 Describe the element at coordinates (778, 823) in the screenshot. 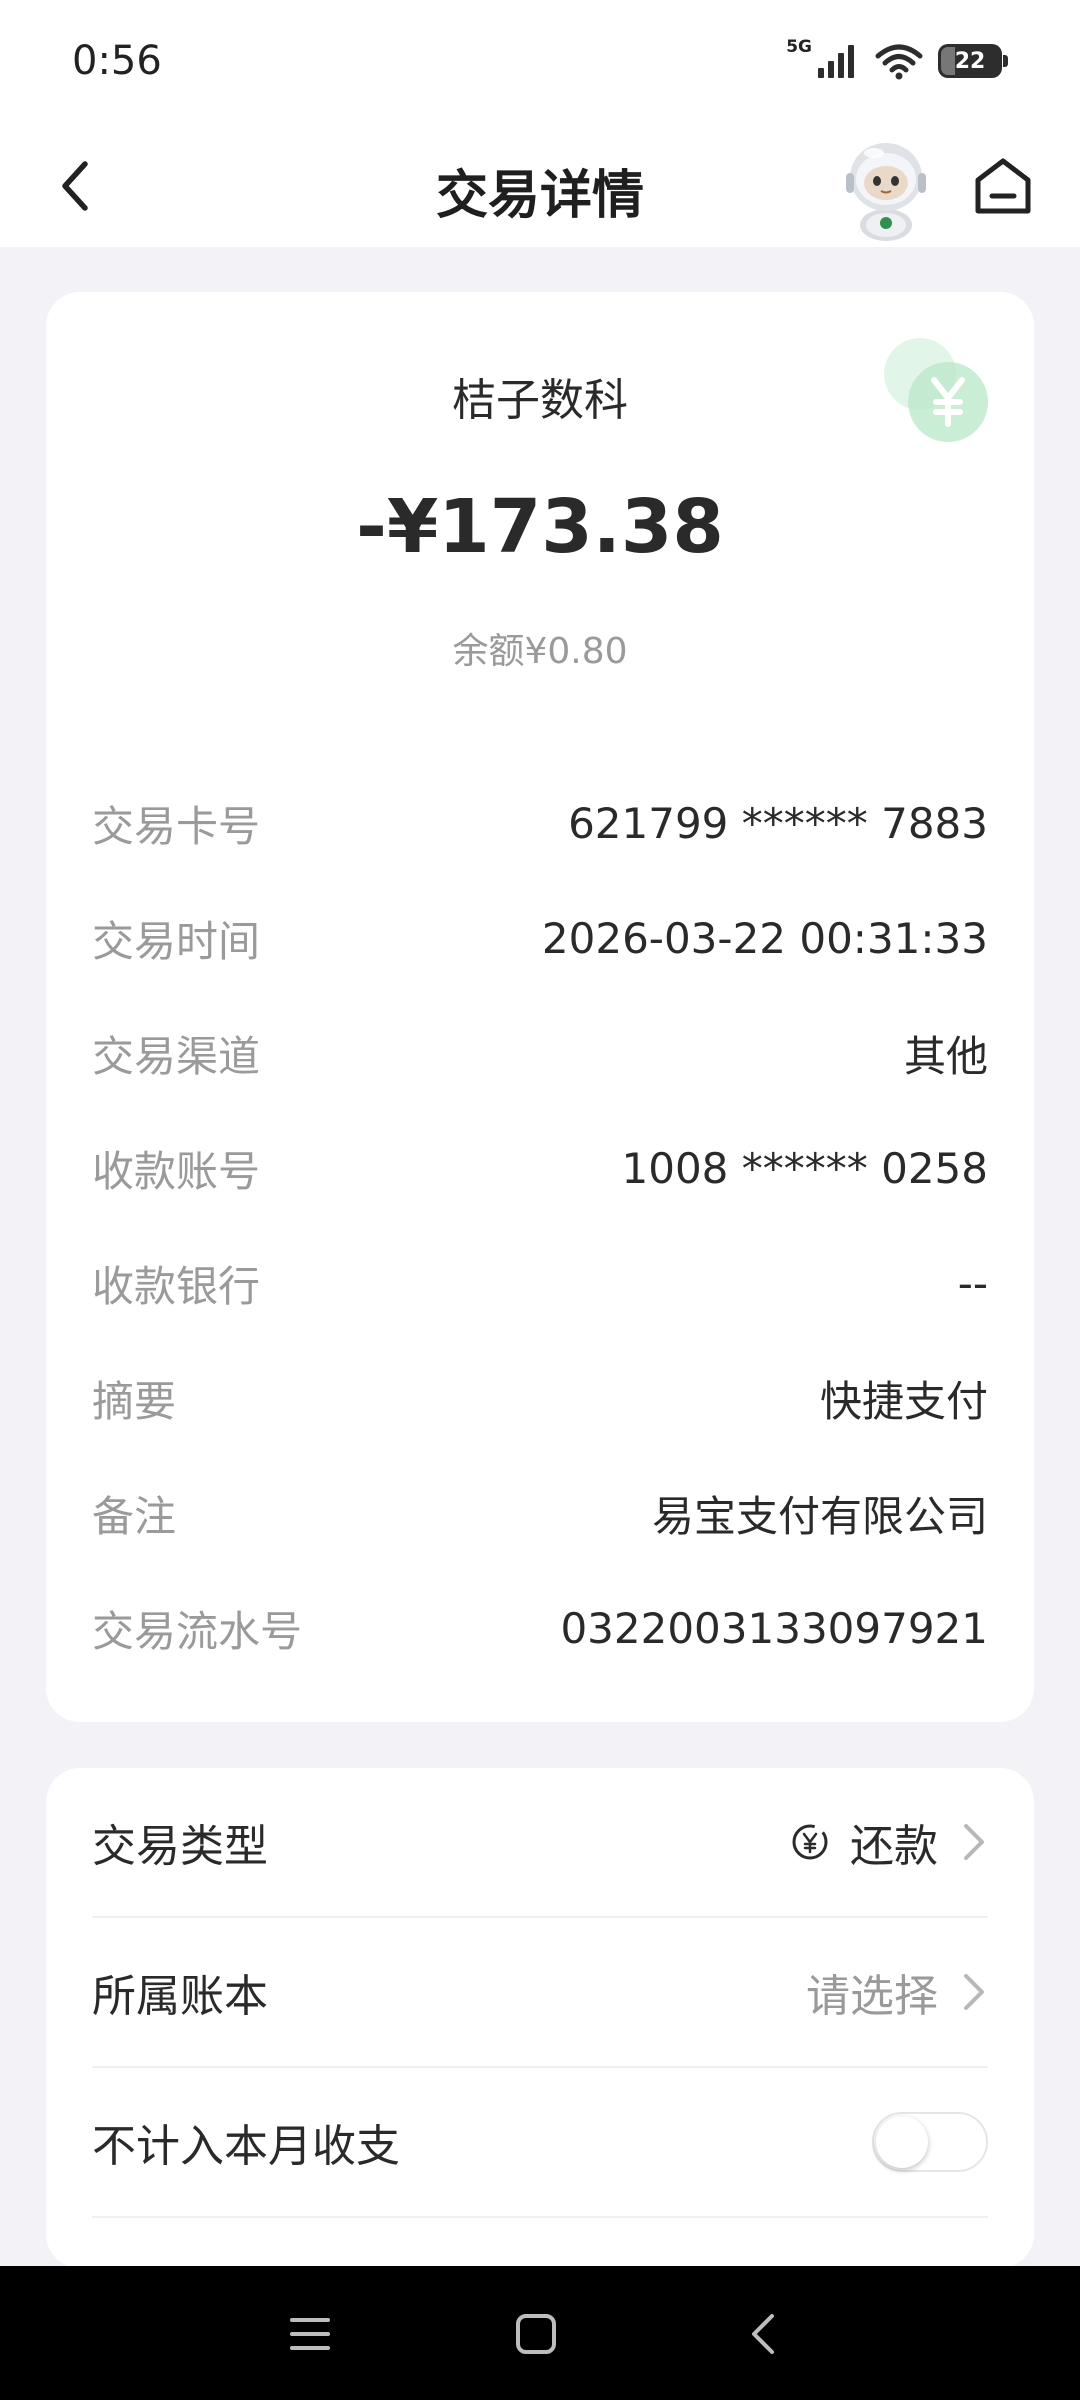

I see `detail-value: 621799 ****** 7883` at that location.